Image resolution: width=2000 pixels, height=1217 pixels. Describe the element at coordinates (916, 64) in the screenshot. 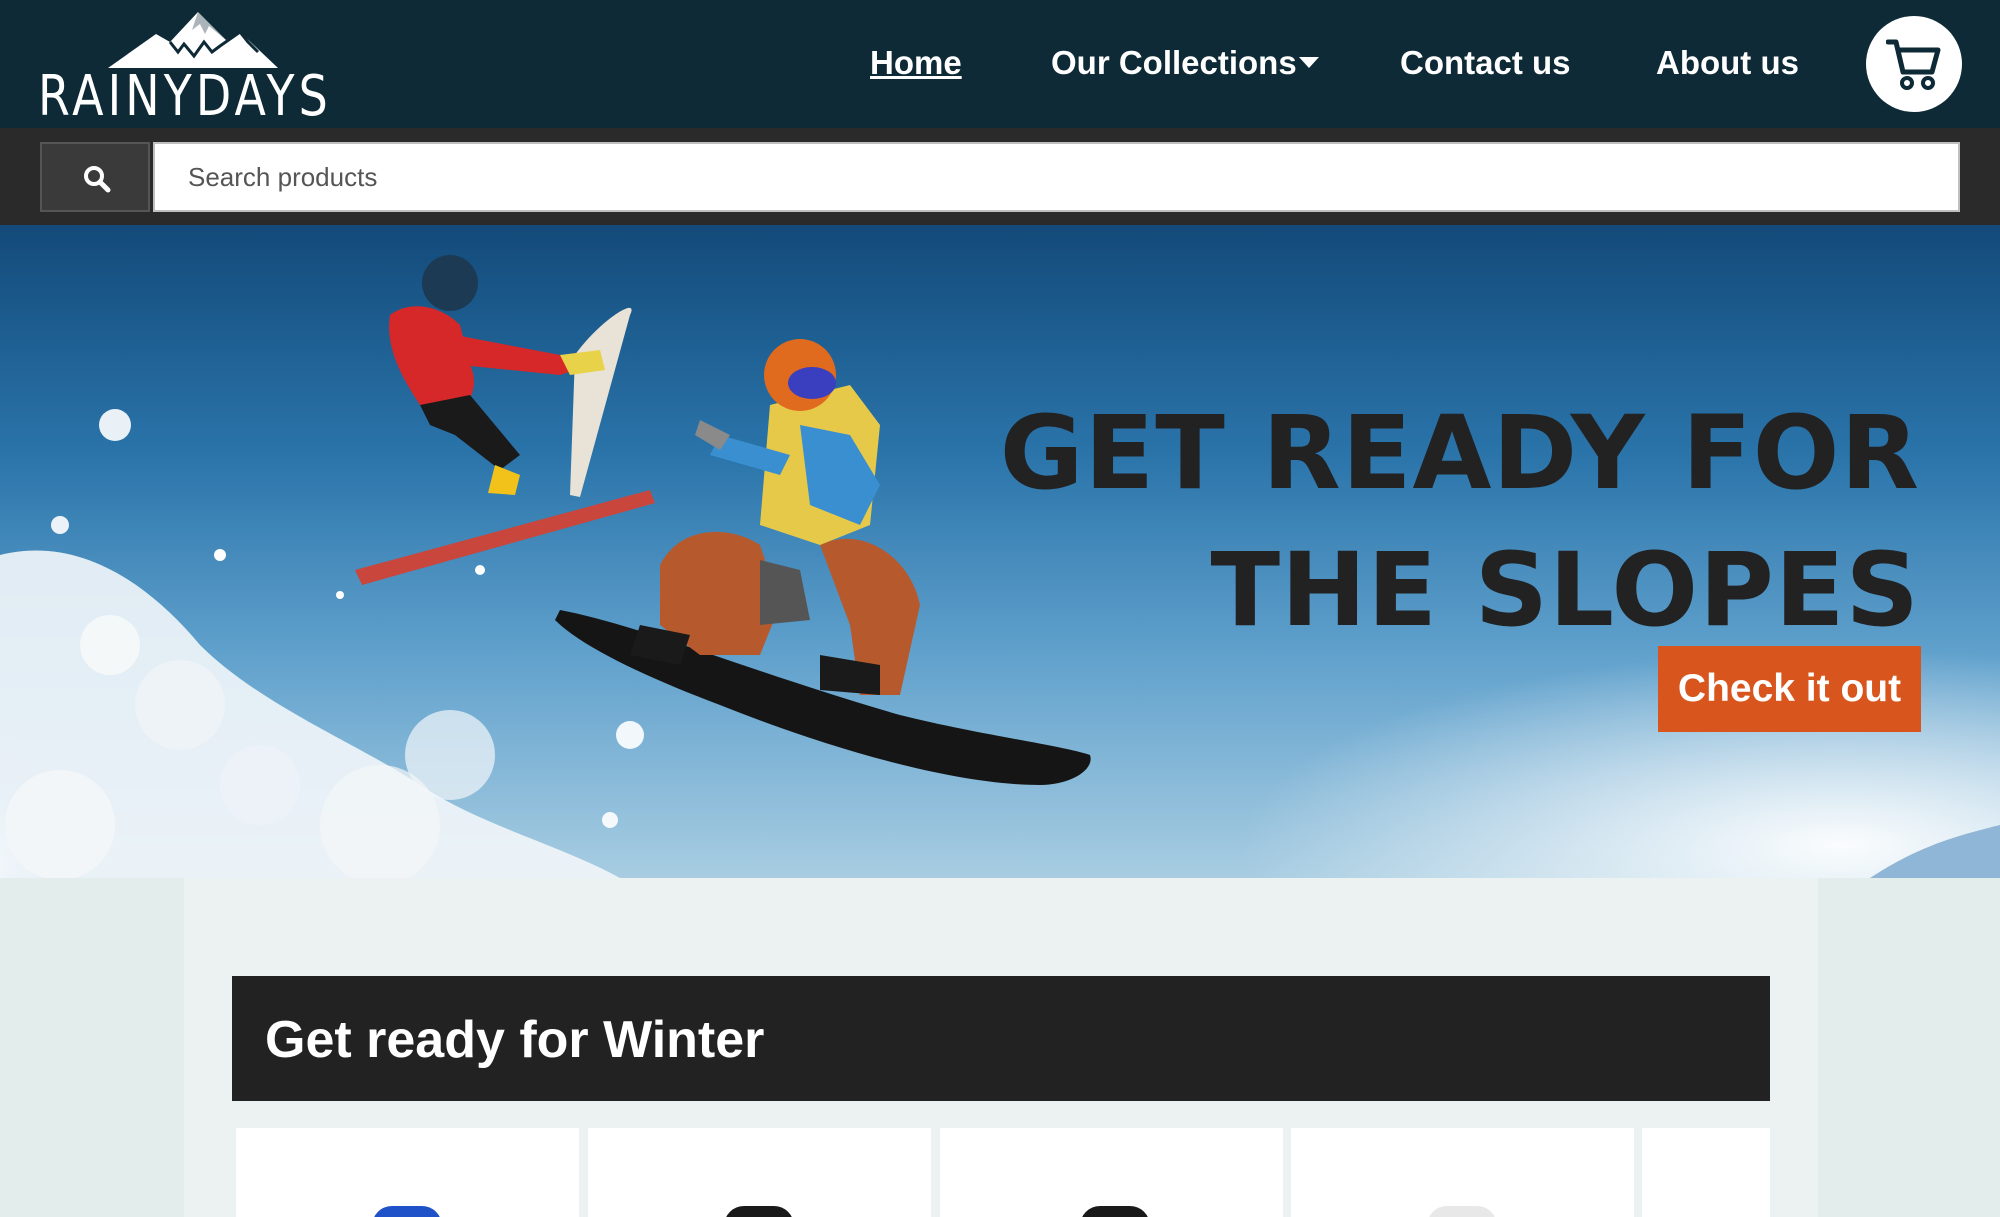

I see `nav-home: Home` at that location.